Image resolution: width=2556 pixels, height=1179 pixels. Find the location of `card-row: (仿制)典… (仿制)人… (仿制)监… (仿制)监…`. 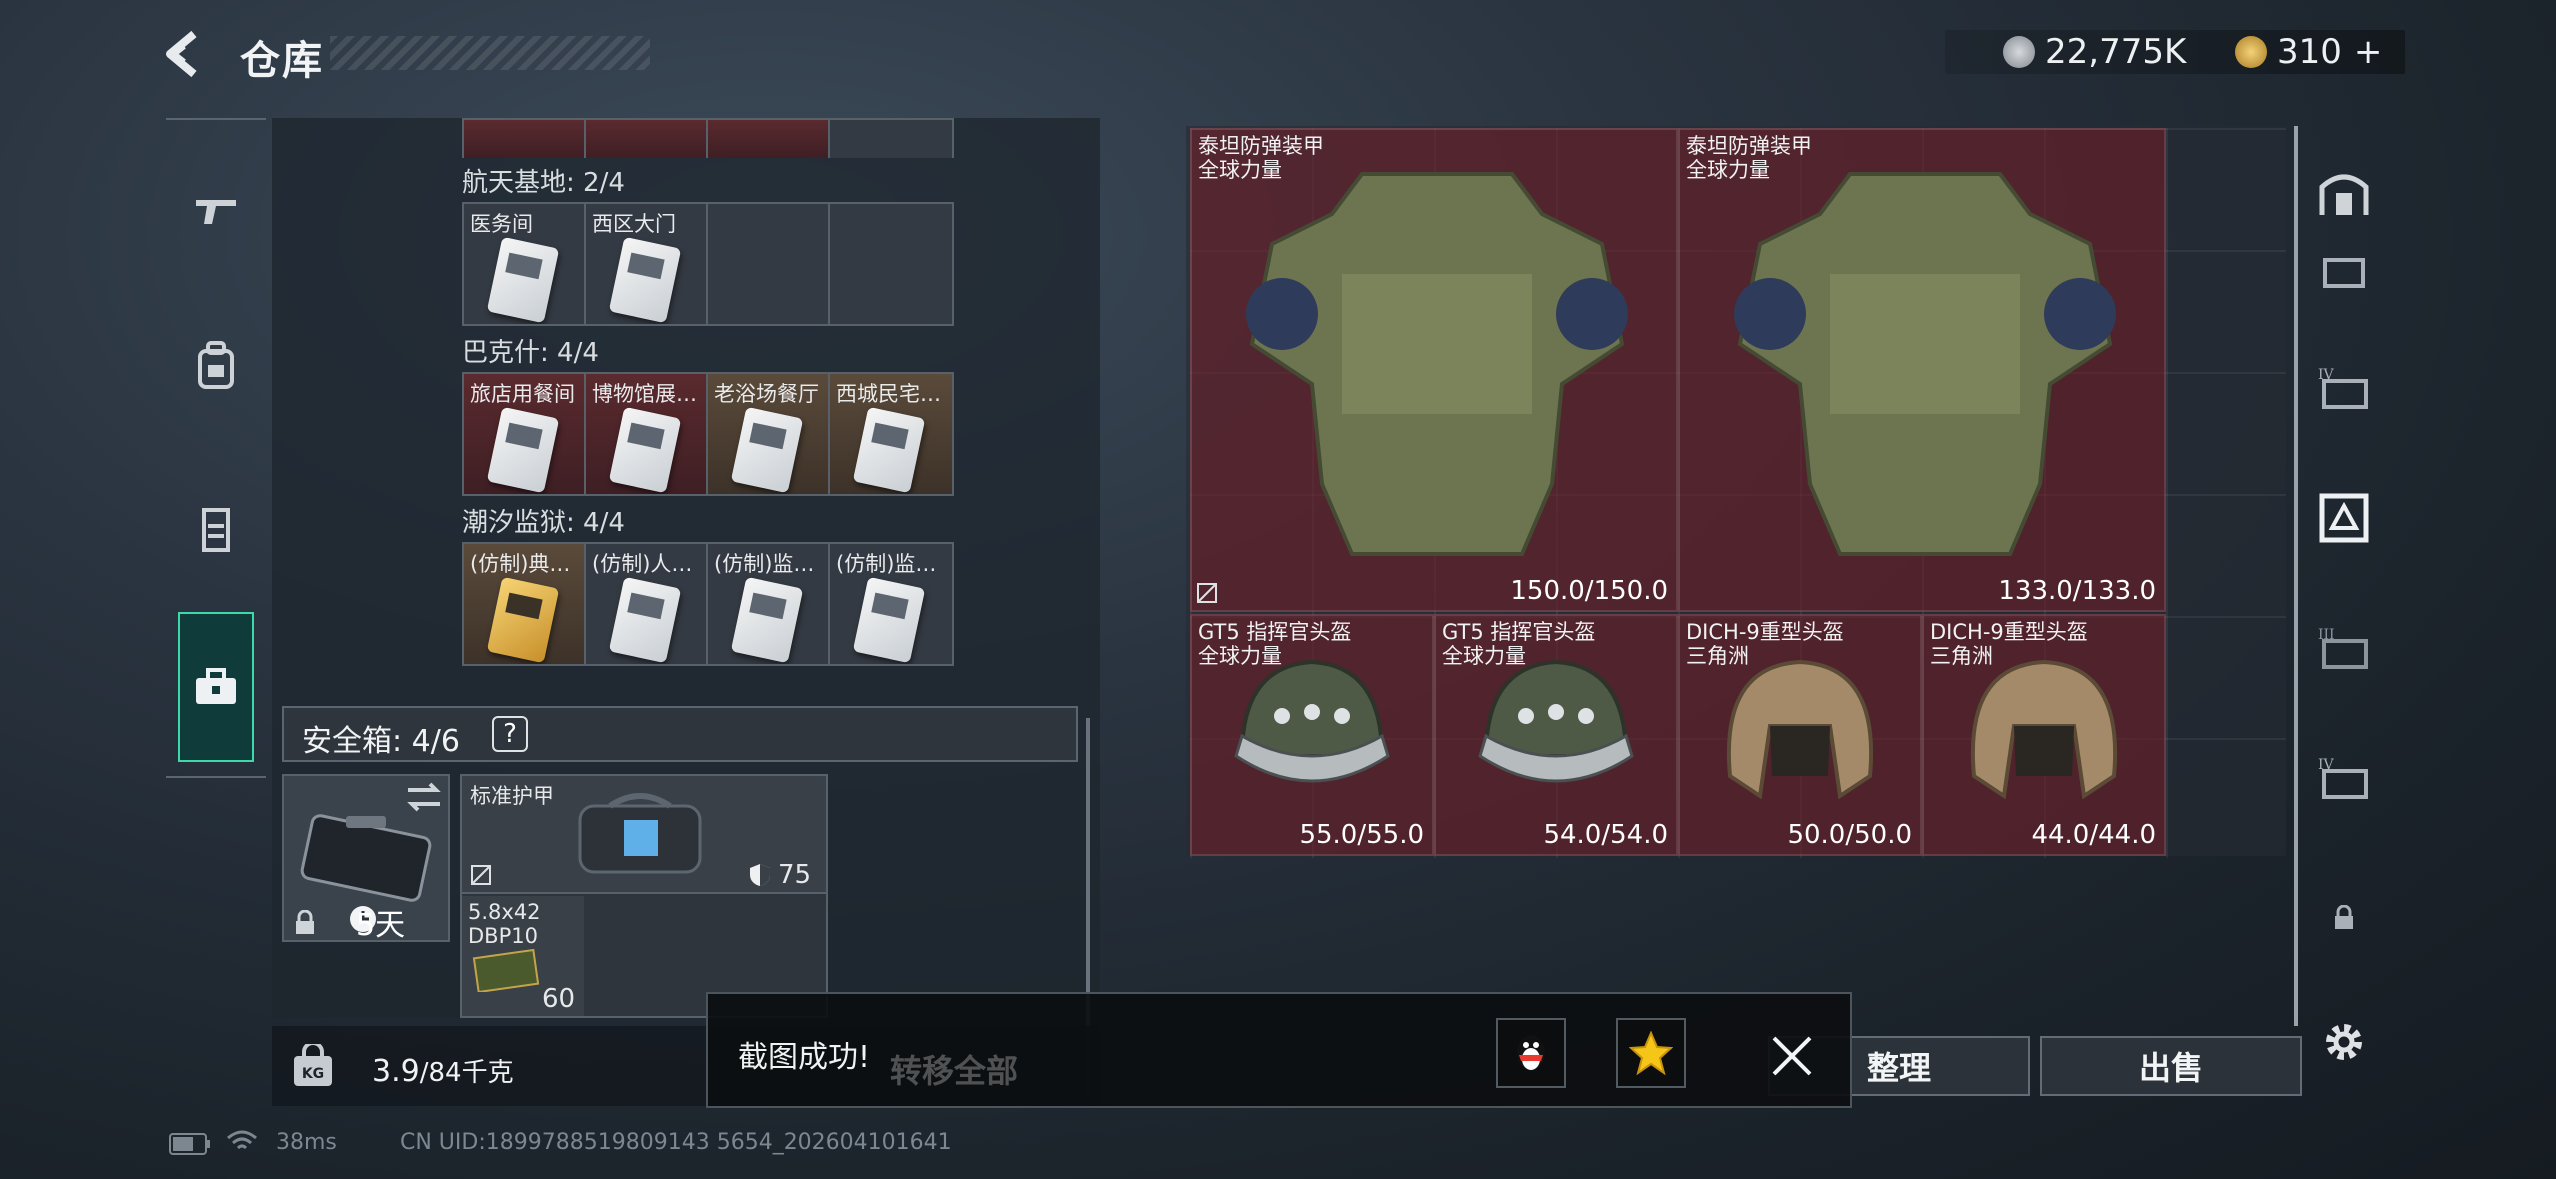

card-row: (仿制)典… (仿制)人… (仿制)监… (仿制)监… is located at coordinates (708, 604).